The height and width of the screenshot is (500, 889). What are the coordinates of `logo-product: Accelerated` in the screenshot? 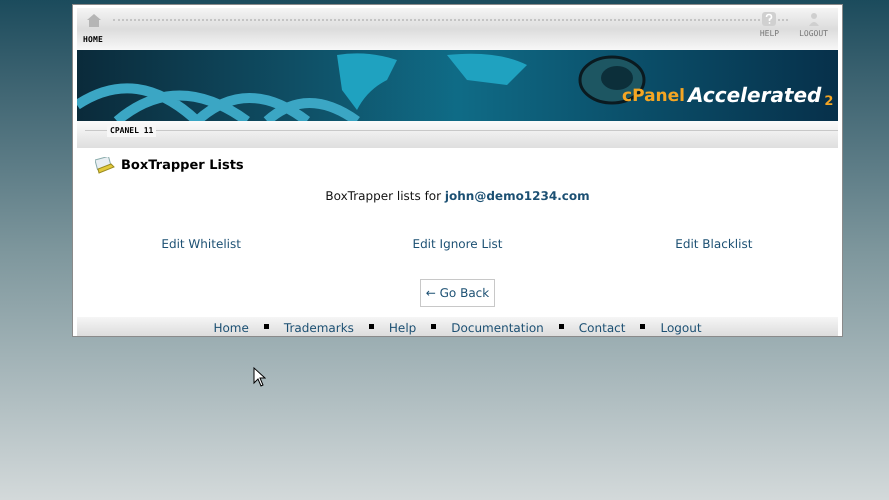 It's located at (755, 95).